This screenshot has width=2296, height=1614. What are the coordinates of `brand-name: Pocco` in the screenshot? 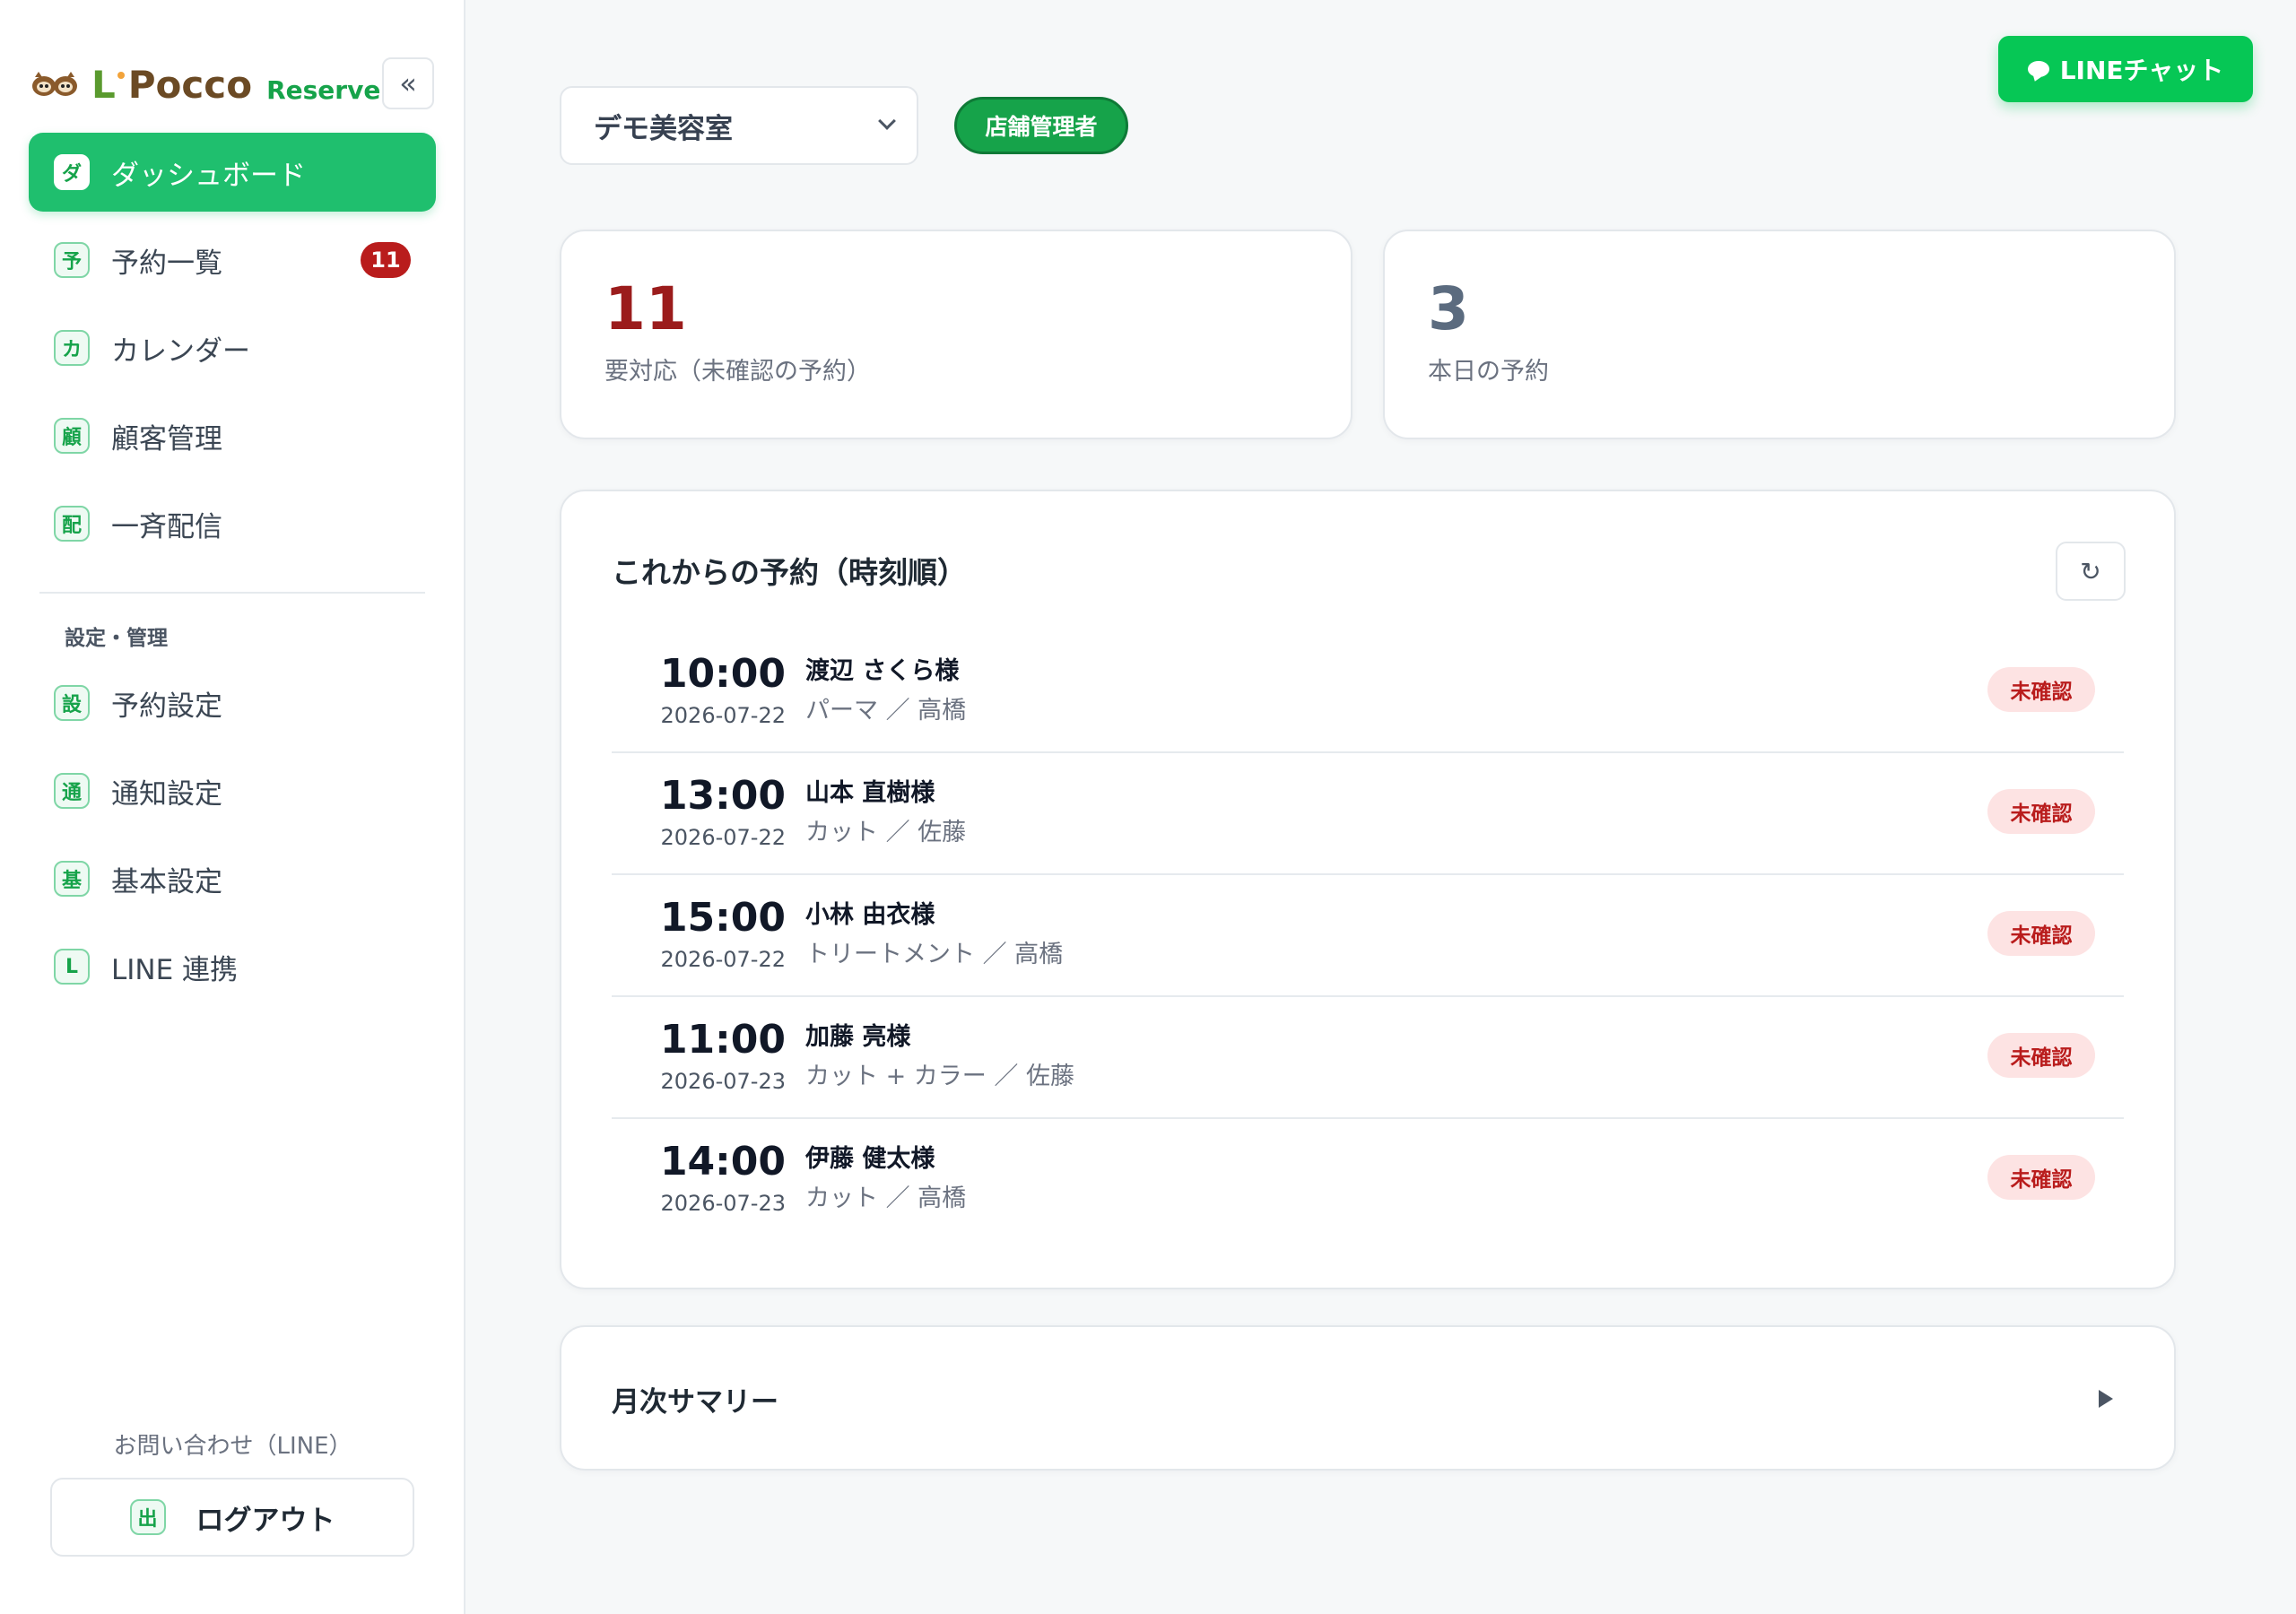 It's located at (190, 84).